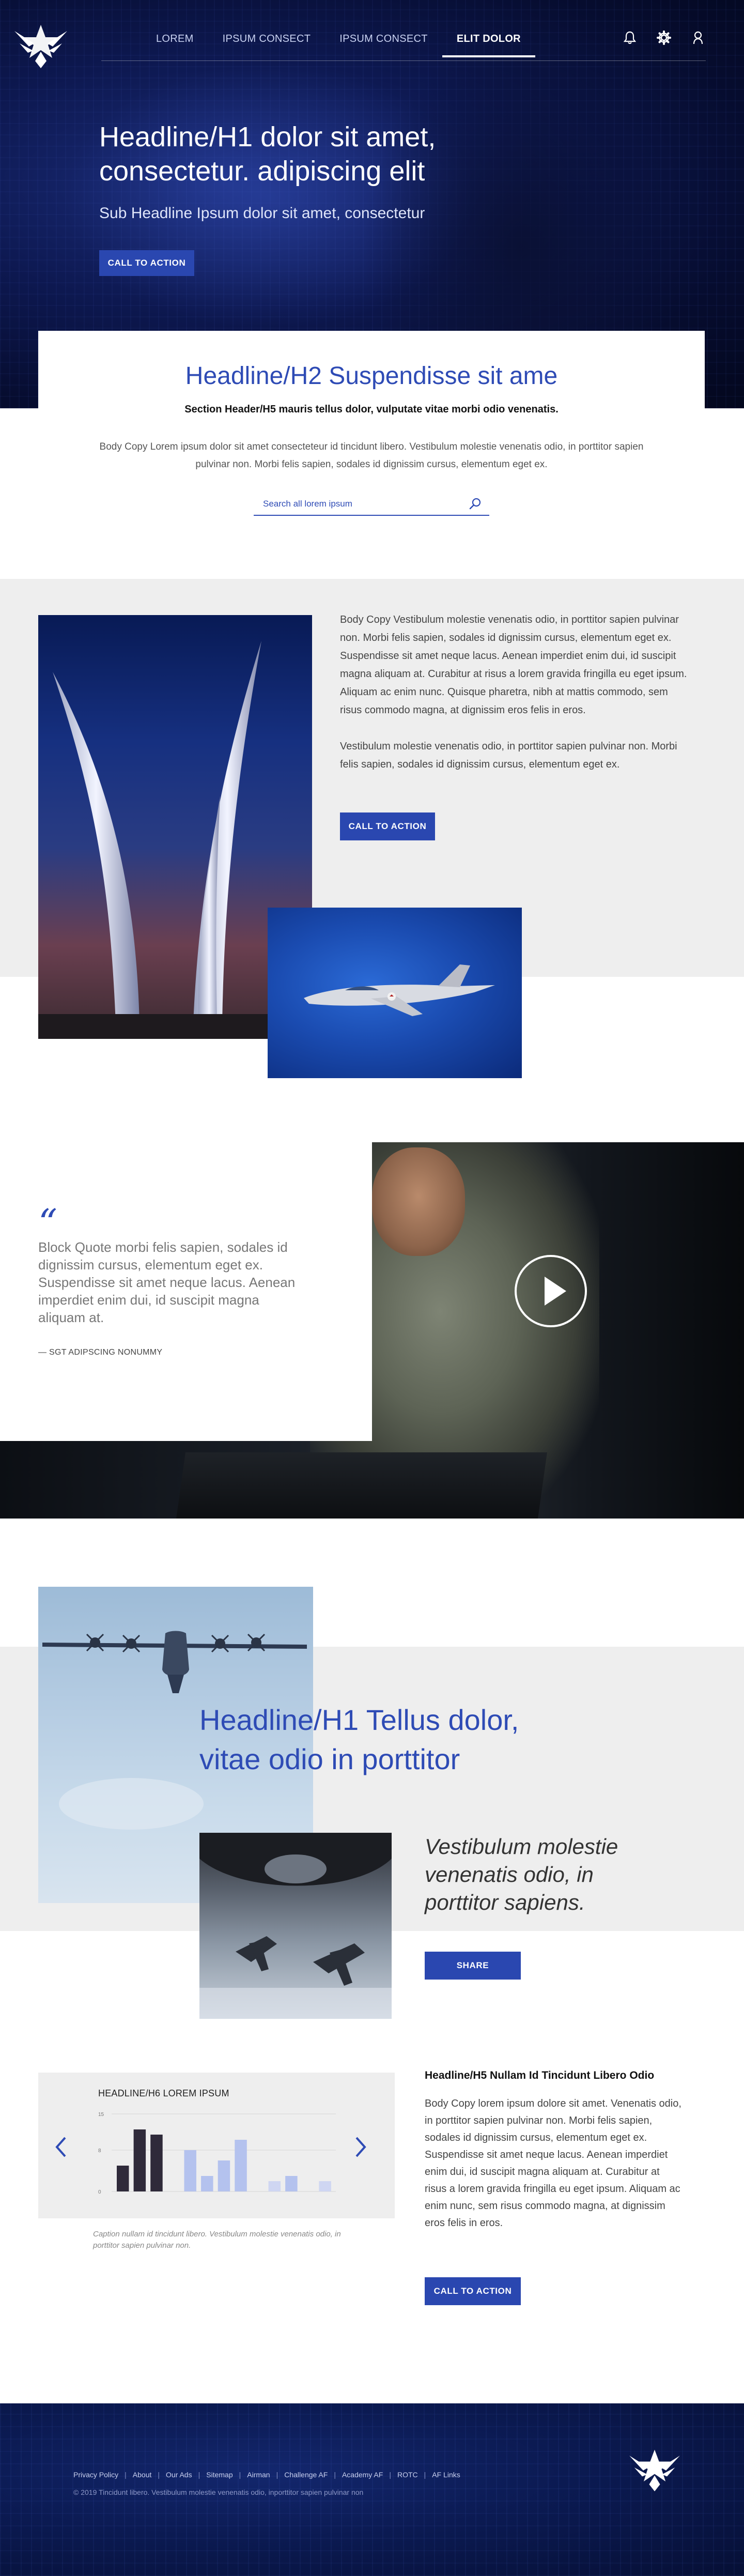  What do you see at coordinates (408, 2475) in the screenshot?
I see `footer-link-rotc: ROTC` at bounding box center [408, 2475].